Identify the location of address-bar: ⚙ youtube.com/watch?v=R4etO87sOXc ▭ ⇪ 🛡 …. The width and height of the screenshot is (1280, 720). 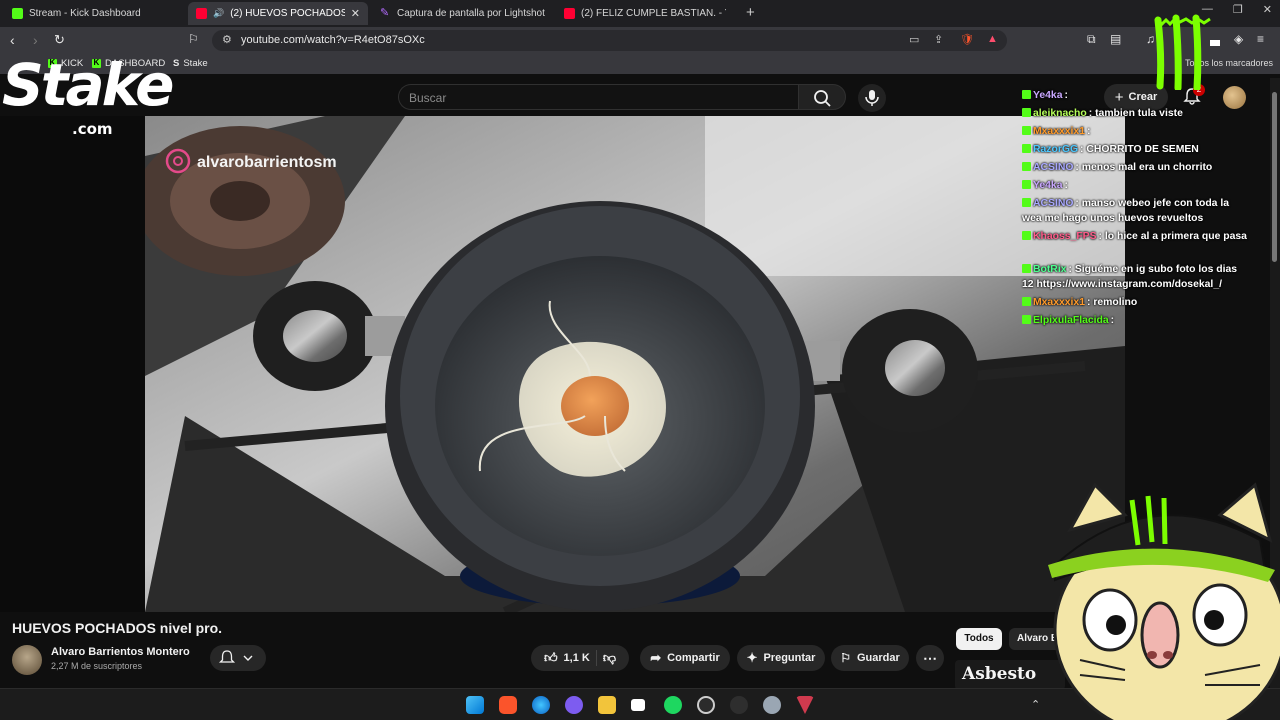
(609, 40).